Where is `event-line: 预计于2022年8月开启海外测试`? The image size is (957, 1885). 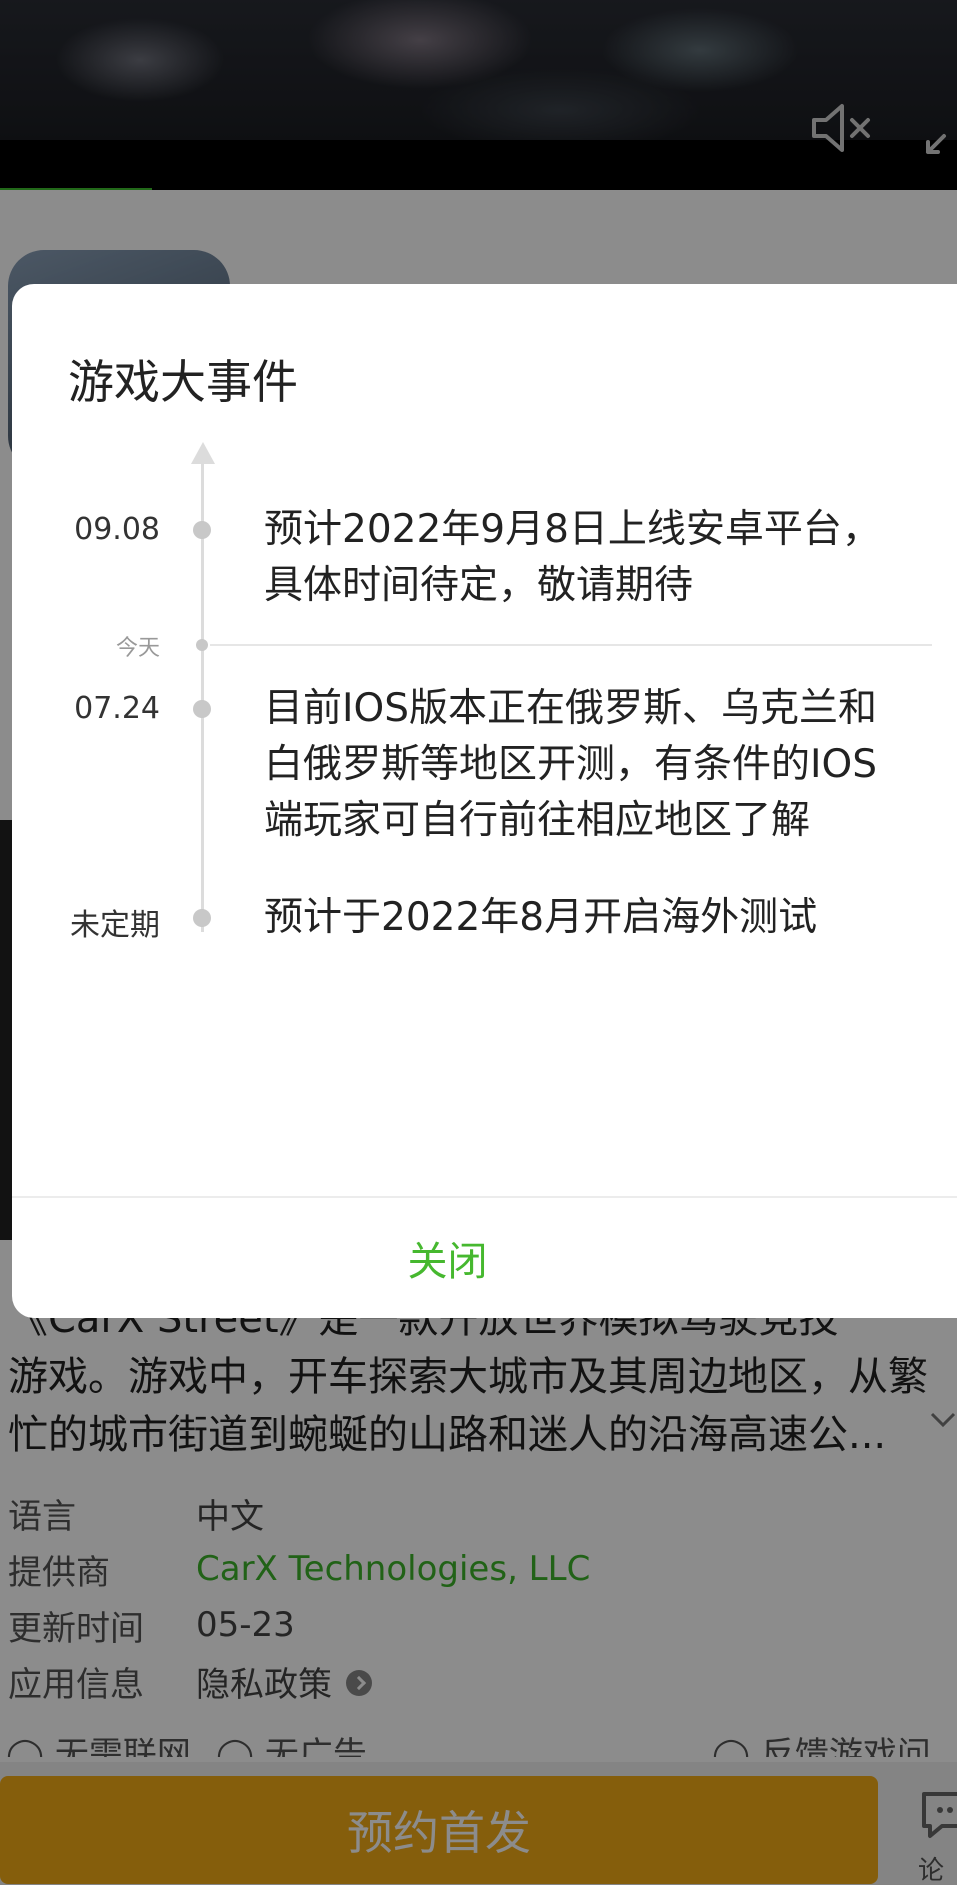 event-line: 预计于2022年8月开启海外测试 is located at coordinates (541, 917).